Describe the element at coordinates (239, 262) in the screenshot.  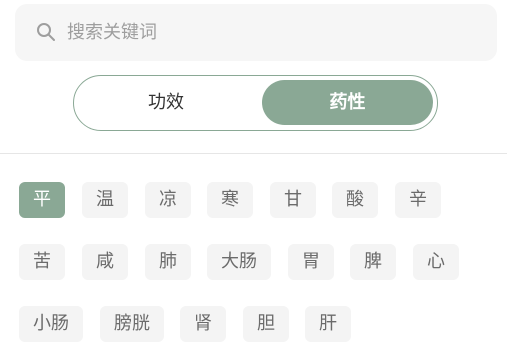
I see `tag-dachang: 大肠` at that location.